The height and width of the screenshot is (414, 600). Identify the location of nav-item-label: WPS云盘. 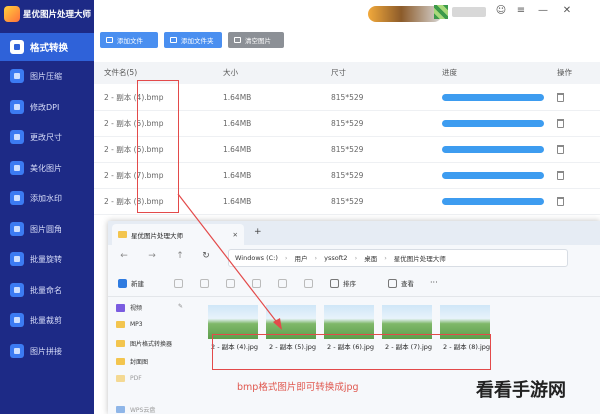
(143, 410).